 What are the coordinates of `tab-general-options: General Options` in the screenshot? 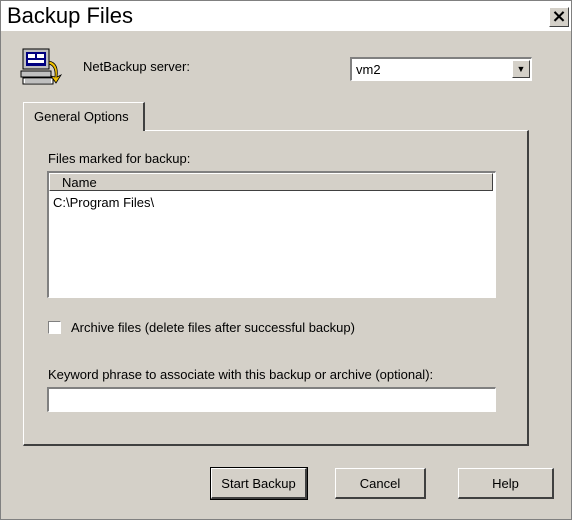 It's located at (84, 116).